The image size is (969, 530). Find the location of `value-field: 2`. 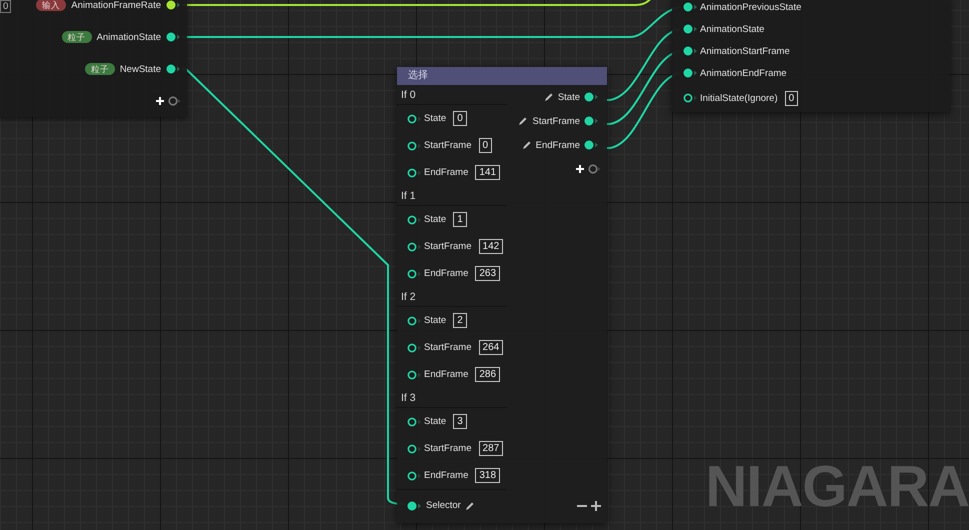

value-field: 2 is located at coordinates (460, 320).